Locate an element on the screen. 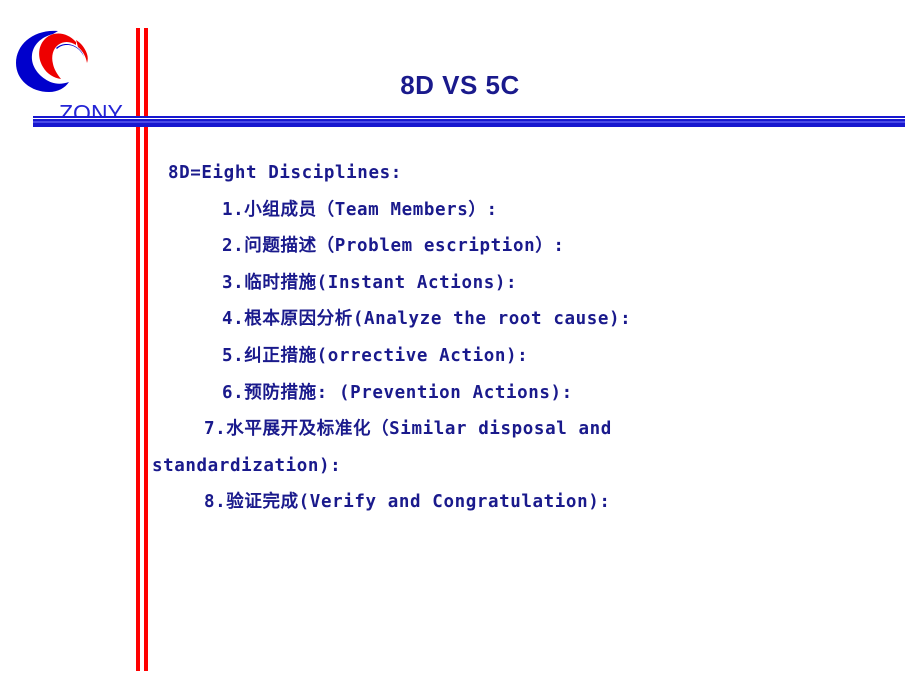 This screenshot has width=920, height=690. slide-title: 8D VS 5C is located at coordinates (460, 85).